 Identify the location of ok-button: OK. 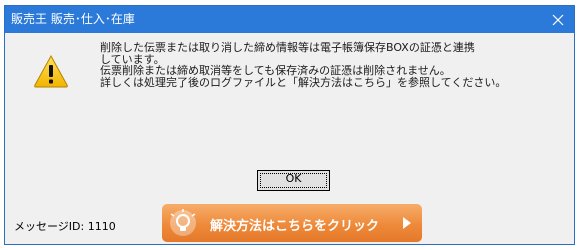
(293, 180).